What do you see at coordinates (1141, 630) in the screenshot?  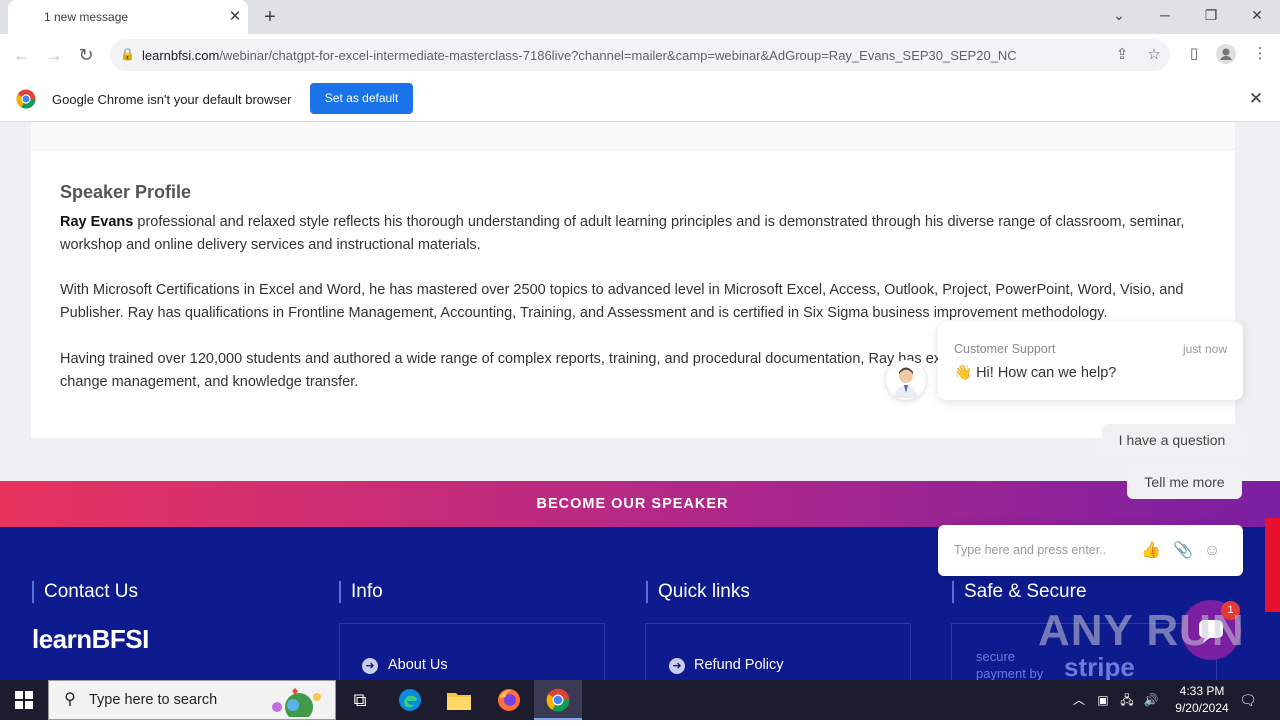 I see `anyrun-watermark: ANY RUN` at bounding box center [1141, 630].